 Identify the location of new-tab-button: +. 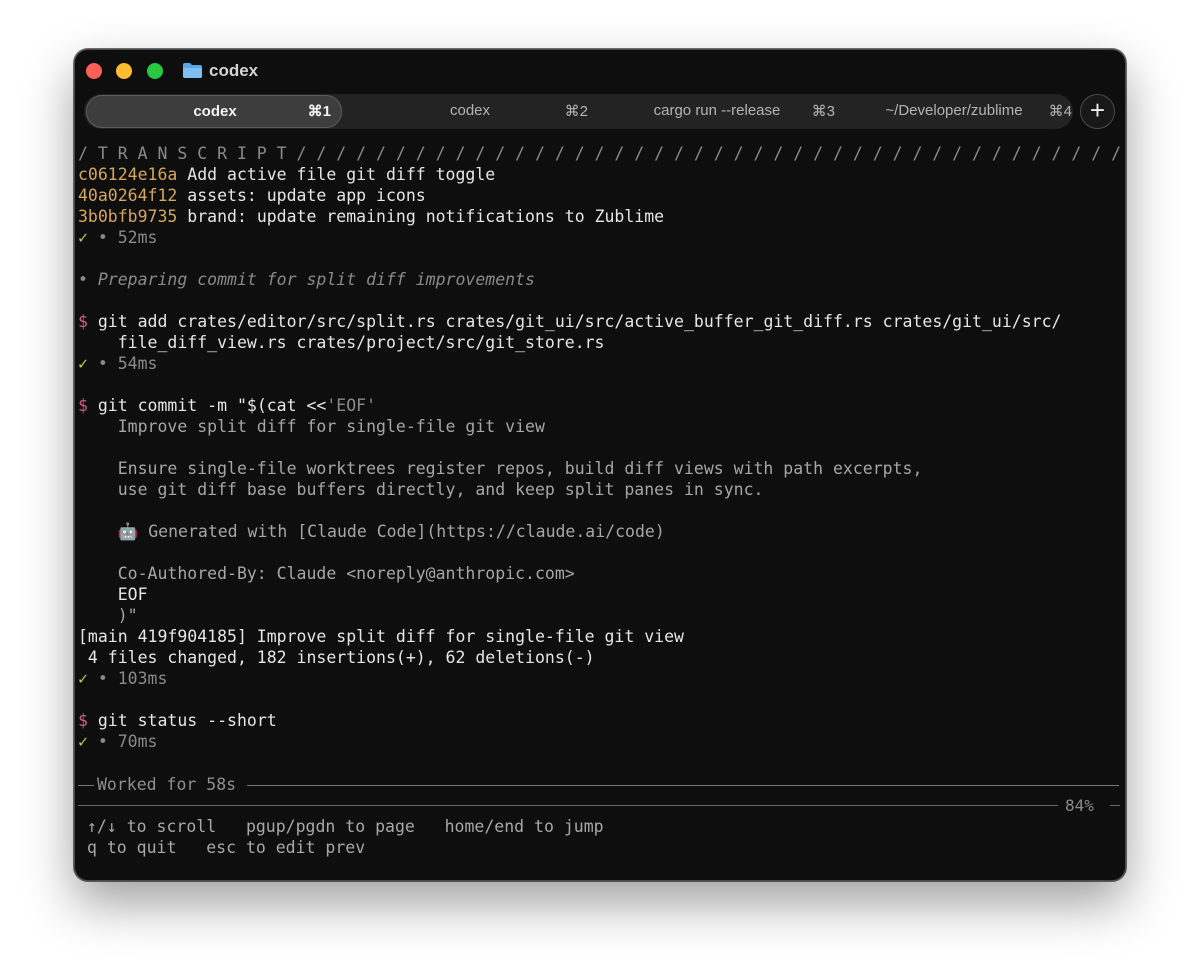
(1097, 111).